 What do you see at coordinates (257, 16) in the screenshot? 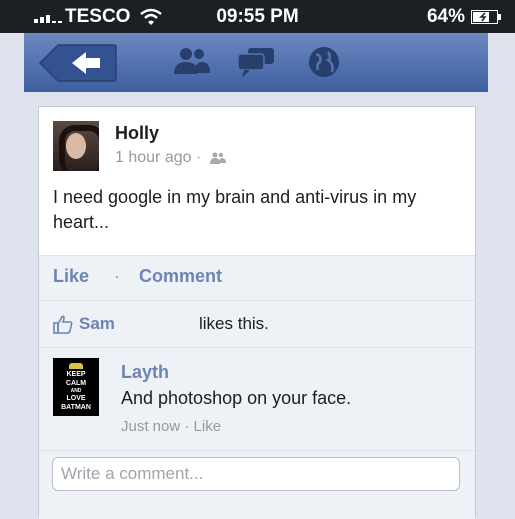
I see `status-bar: TESCO 09:55 PM 64%` at bounding box center [257, 16].